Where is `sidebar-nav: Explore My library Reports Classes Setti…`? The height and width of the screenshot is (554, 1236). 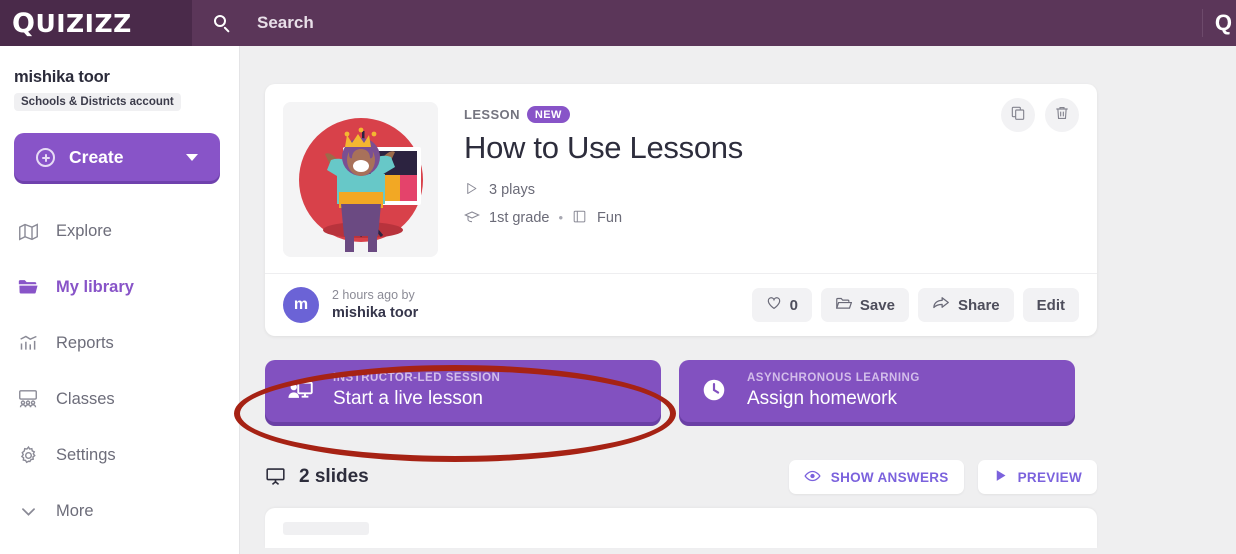
sidebar-nav: Explore My library Reports Classes Setti… is located at coordinates (119, 371).